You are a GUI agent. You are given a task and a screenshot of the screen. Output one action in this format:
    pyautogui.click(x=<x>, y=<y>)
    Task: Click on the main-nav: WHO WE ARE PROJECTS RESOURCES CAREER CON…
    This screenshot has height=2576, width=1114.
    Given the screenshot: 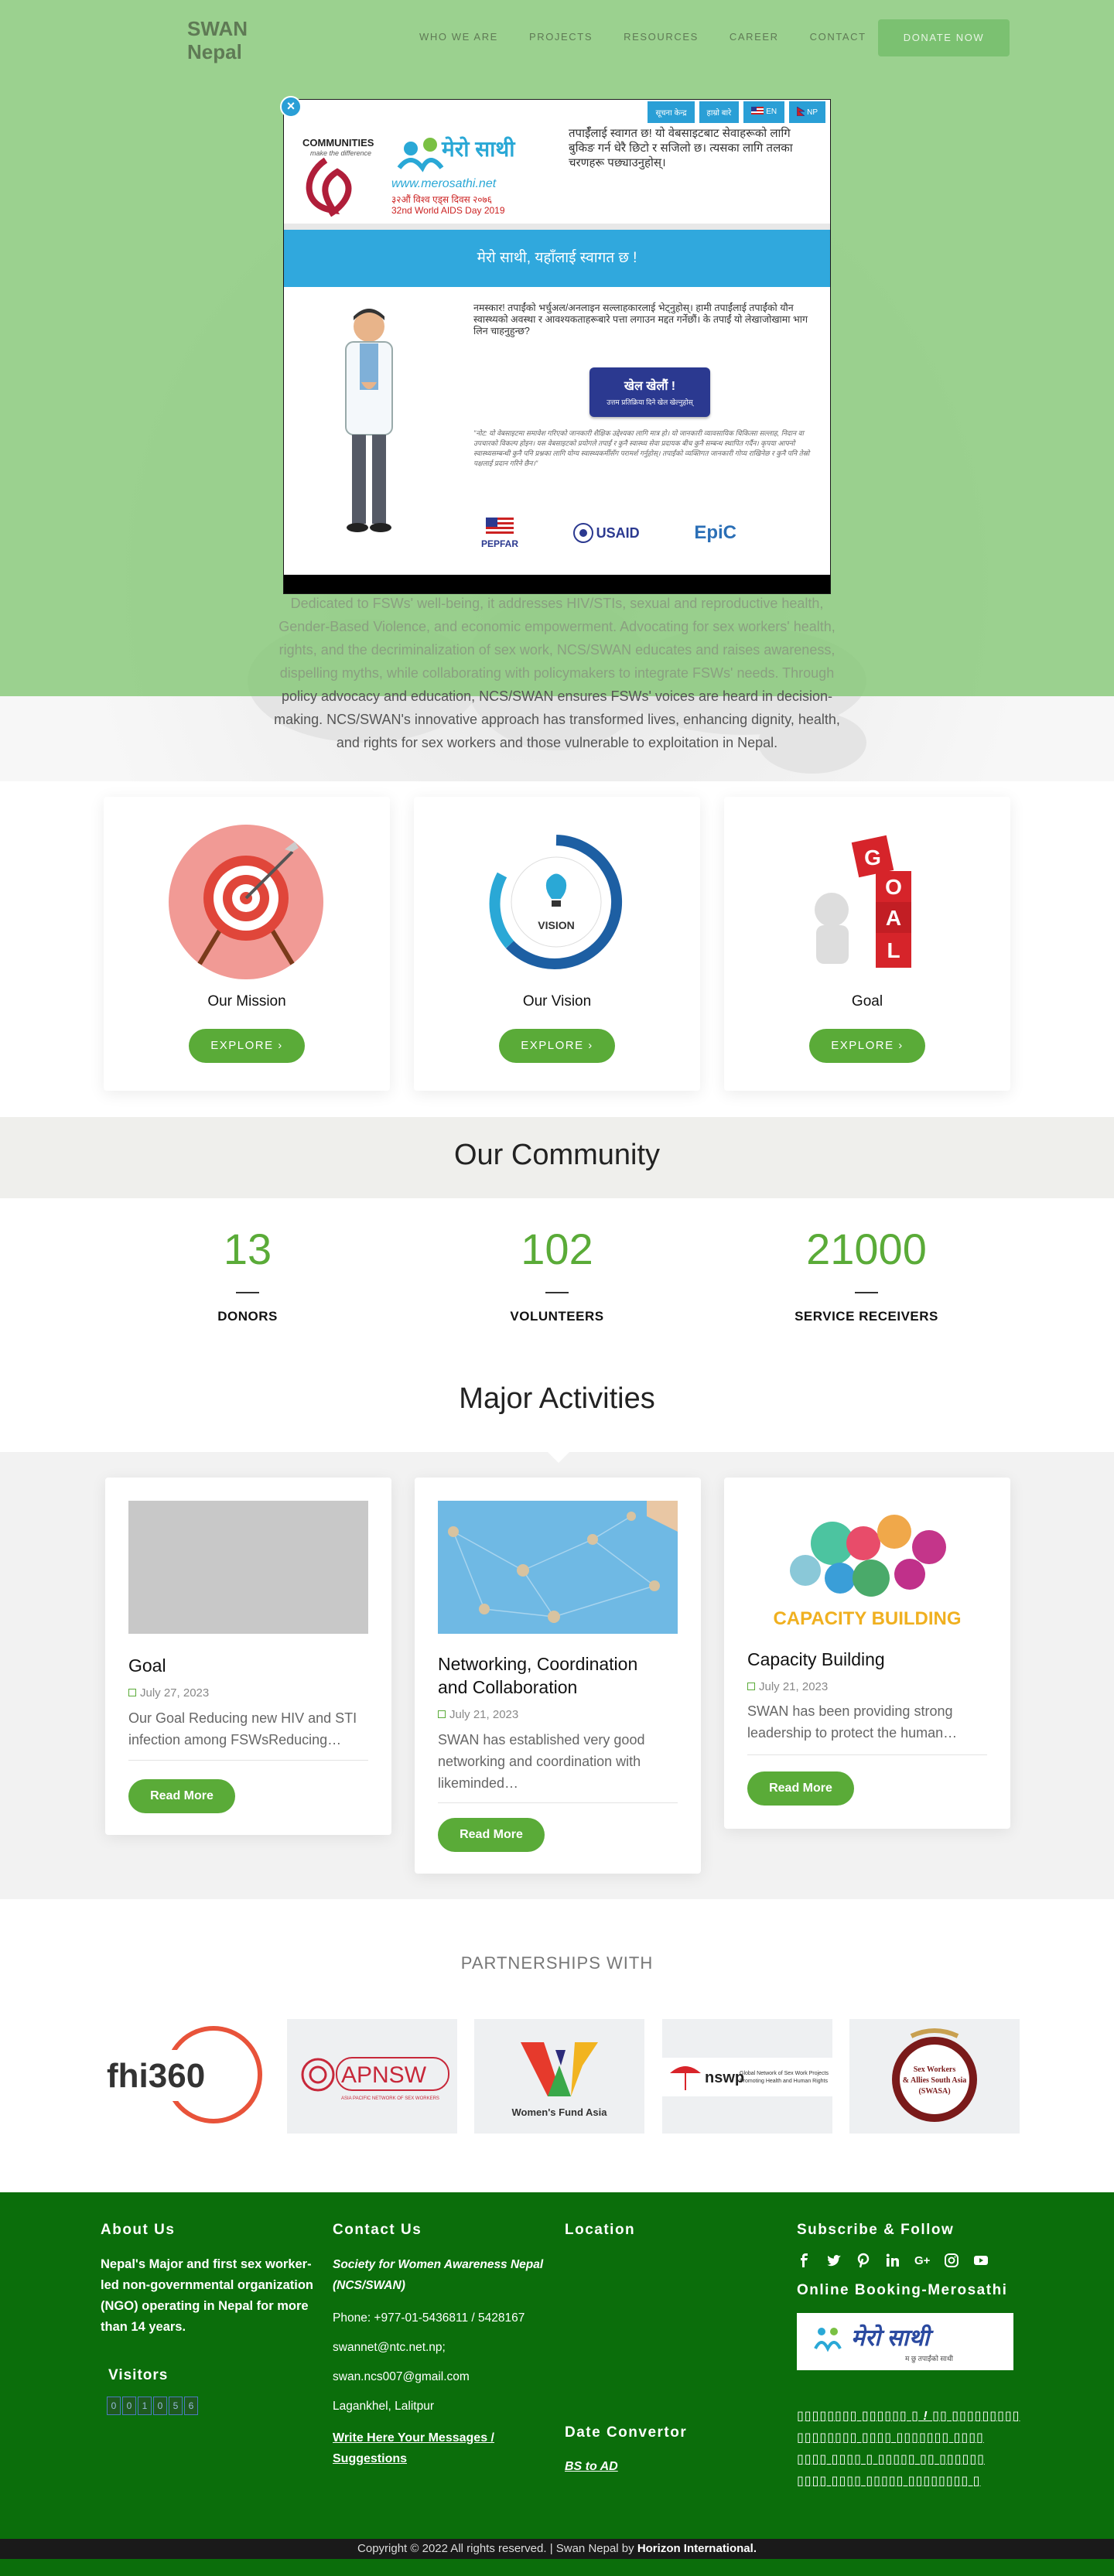 What is the action you would take?
    pyautogui.click(x=658, y=37)
    